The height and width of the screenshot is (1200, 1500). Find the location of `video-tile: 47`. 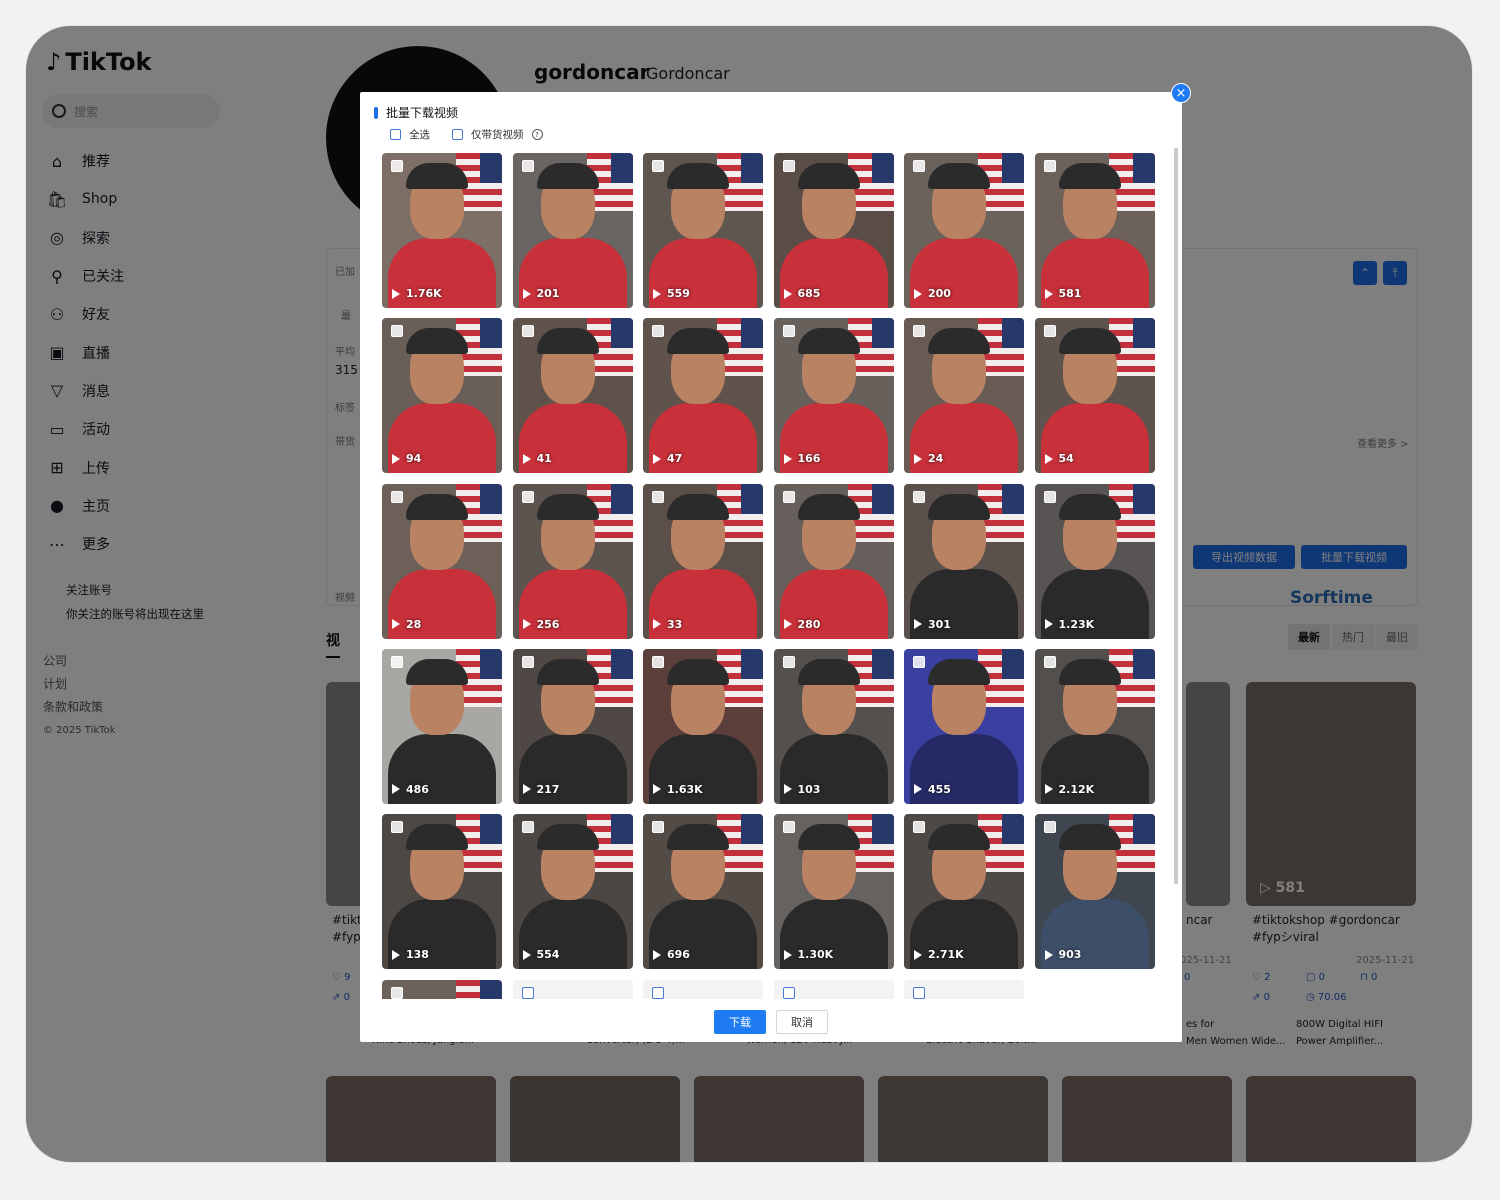

video-tile: 47 is located at coordinates (703, 396).